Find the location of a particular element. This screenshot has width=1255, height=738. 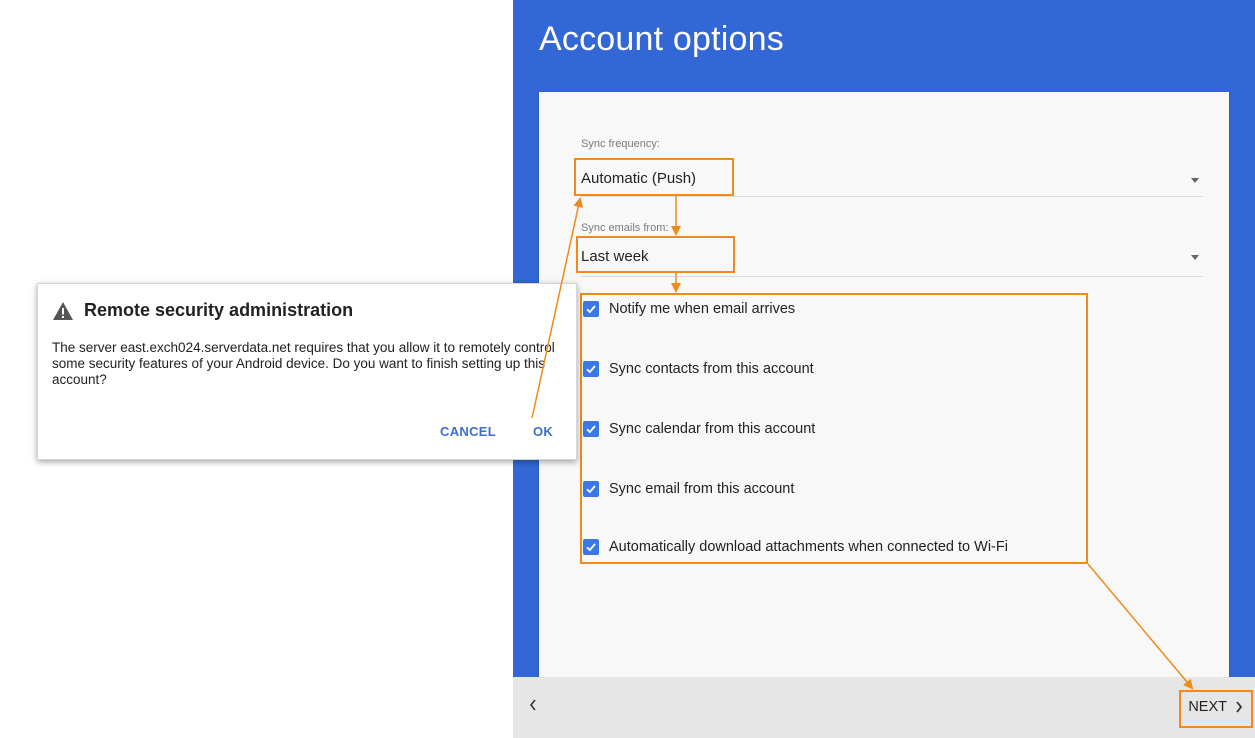

cancel-button: CANCEL is located at coordinates (468, 431).